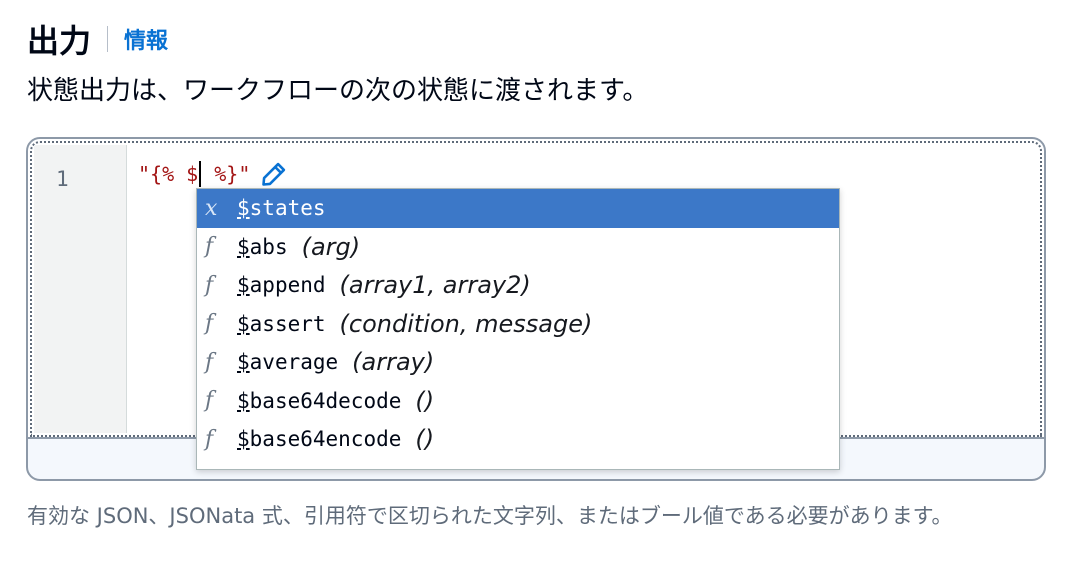  I want to click on autocomplete-item-args: (arg), so click(331, 246).